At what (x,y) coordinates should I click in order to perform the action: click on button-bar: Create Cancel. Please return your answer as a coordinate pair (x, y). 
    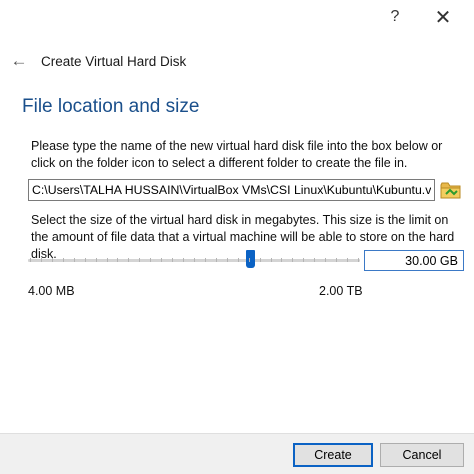
    Looking at the image, I should click on (237, 453).